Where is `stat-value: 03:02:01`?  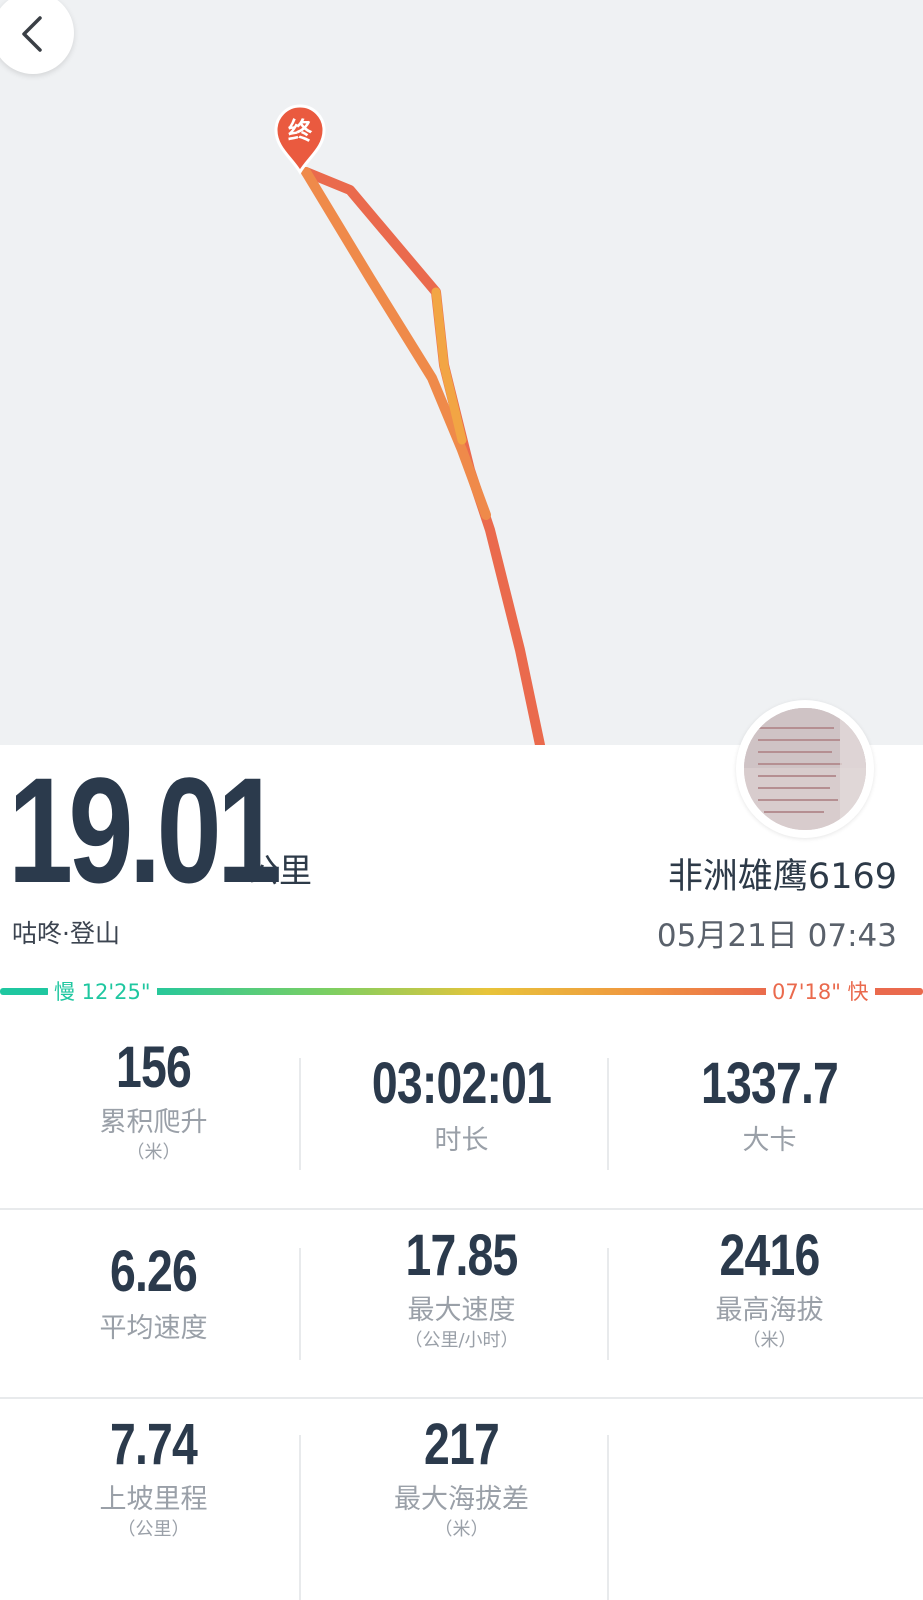
stat-value: 03:02:01 is located at coordinates (461, 1083).